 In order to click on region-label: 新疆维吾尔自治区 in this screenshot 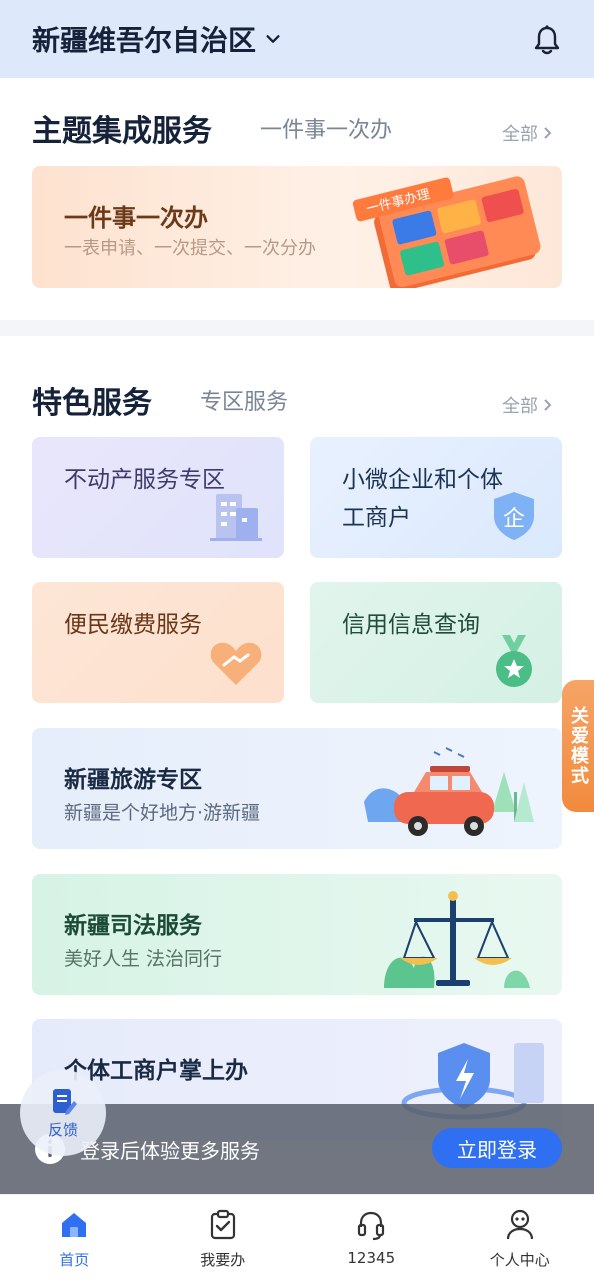, I will do `click(144, 40)`.